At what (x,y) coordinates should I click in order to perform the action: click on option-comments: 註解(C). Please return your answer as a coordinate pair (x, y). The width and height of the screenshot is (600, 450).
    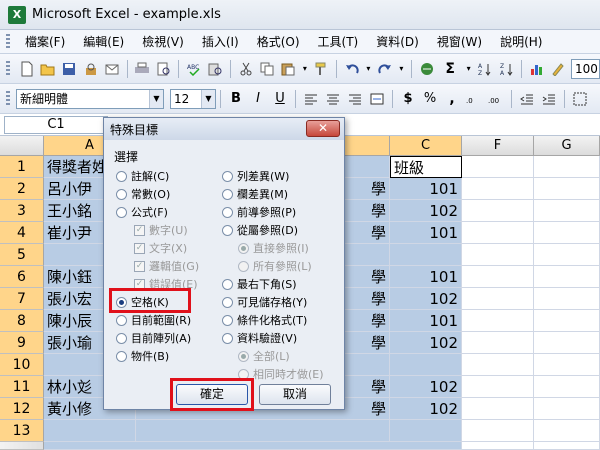
    Looking at the image, I should click on (142, 176).